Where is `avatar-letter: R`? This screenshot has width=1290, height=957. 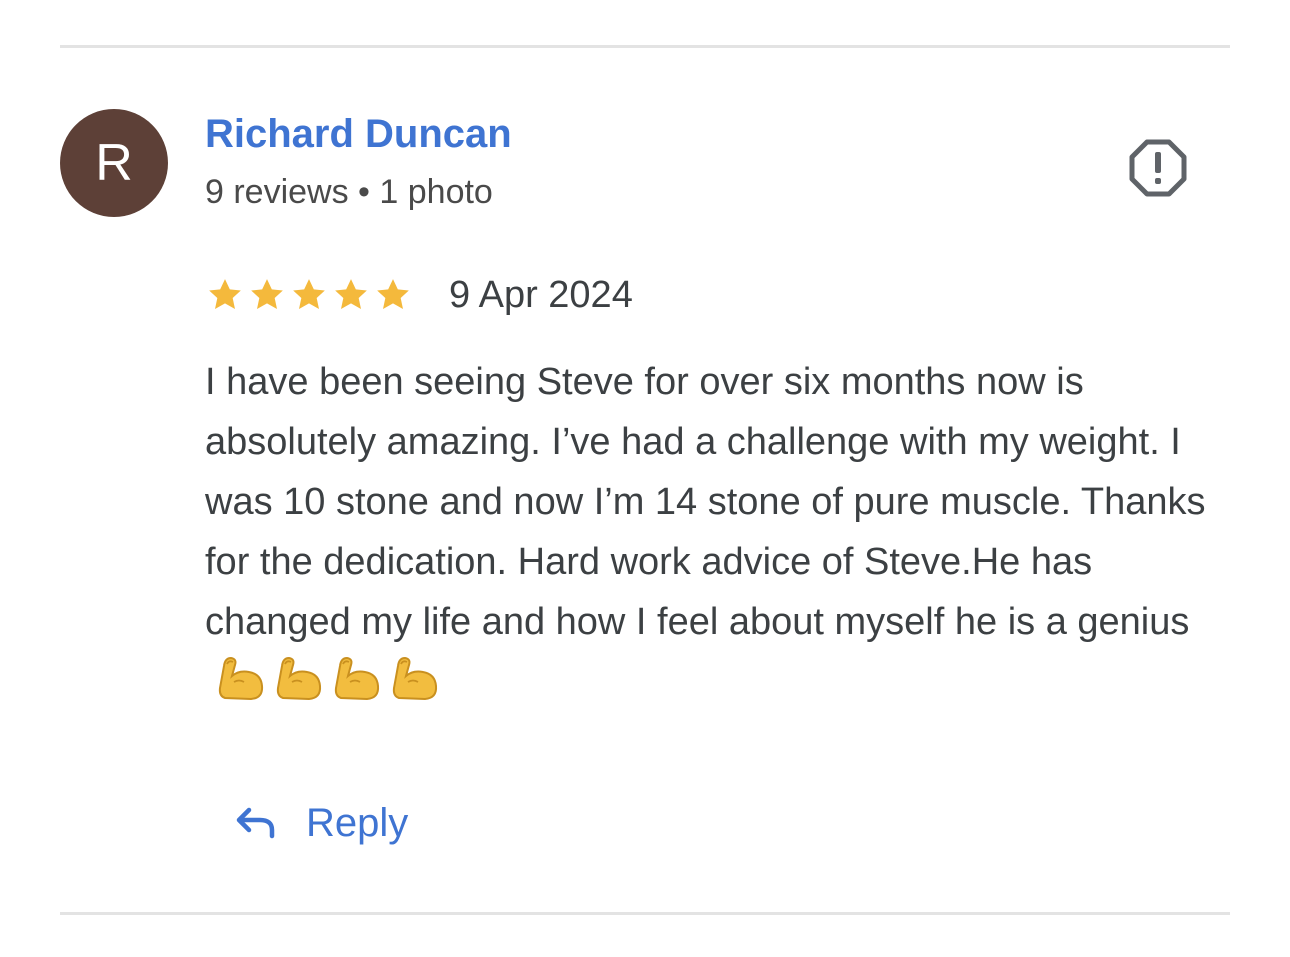 avatar-letter: R is located at coordinates (114, 163).